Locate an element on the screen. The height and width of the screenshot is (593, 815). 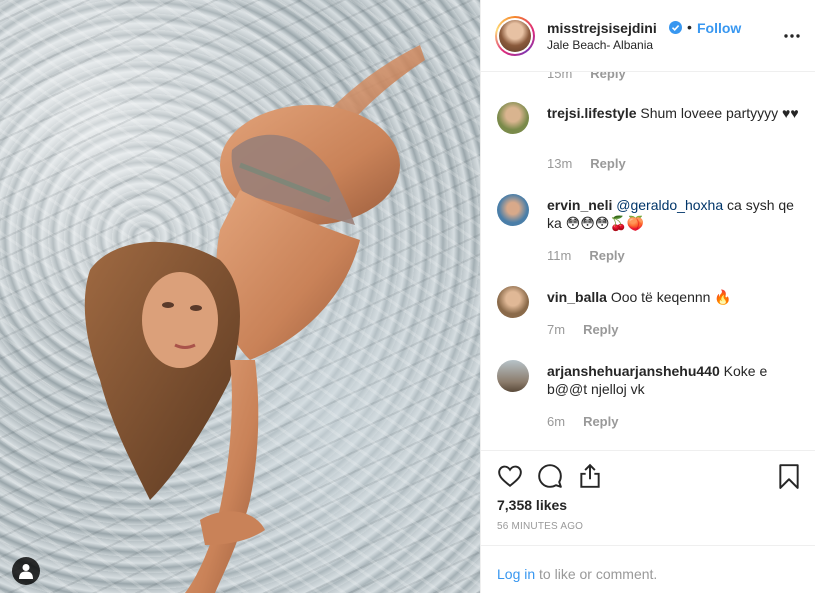
heart-icon is located at coordinates (510, 476).